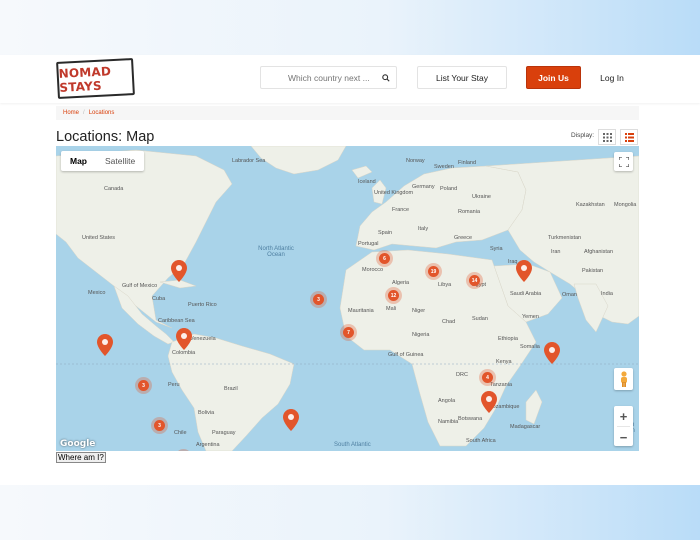 The height and width of the screenshot is (540, 700). What do you see at coordinates (140, 286) in the screenshot?
I see `label-gulf-of-mexico: Gulf of Mexico` at bounding box center [140, 286].